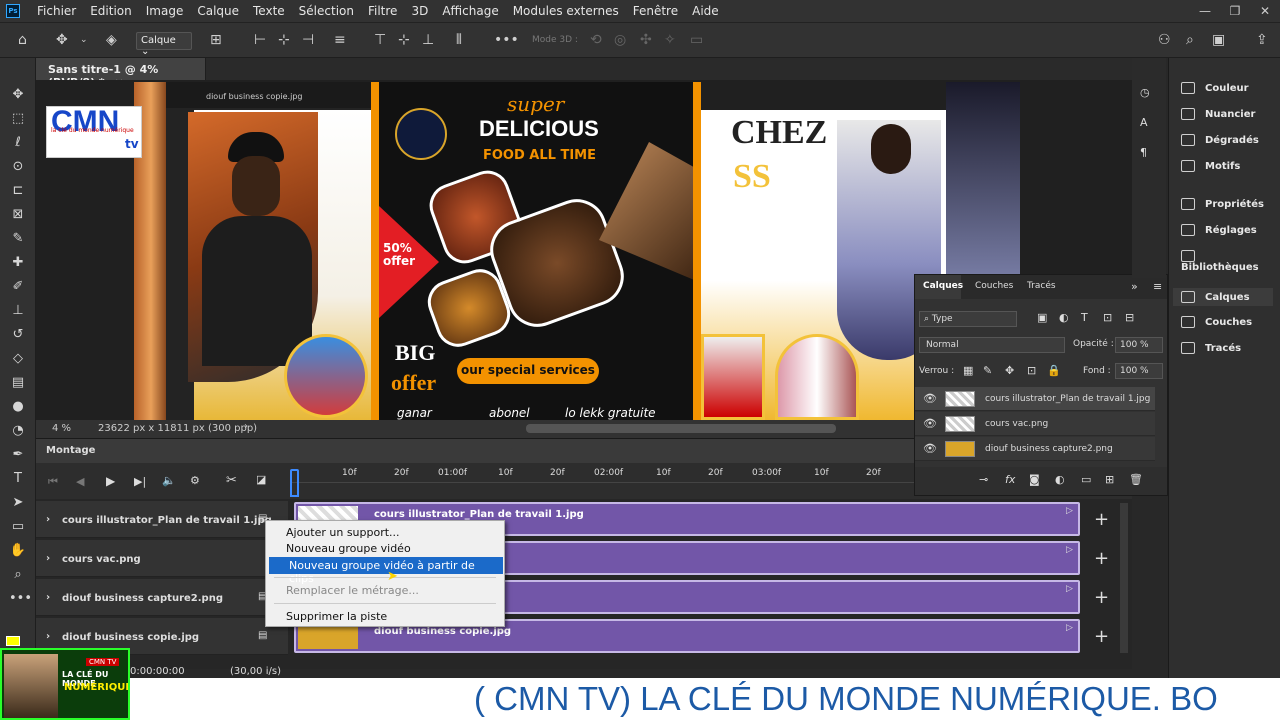 The height and width of the screenshot is (720, 1280). What do you see at coordinates (1031, 370) in the screenshot?
I see `lock-artboard-icon: ⊡` at bounding box center [1031, 370].